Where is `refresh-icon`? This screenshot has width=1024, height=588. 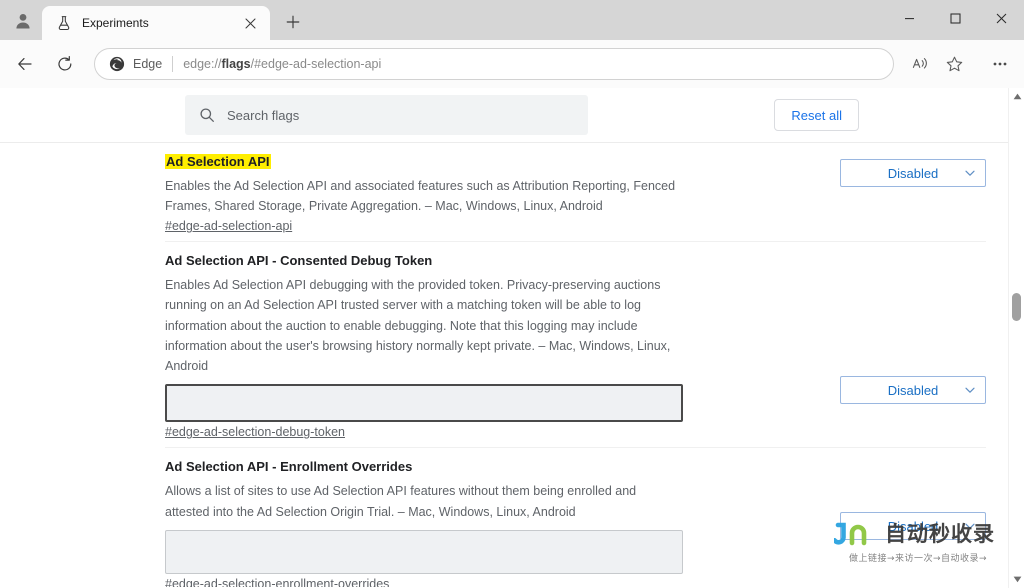 refresh-icon is located at coordinates (65, 63).